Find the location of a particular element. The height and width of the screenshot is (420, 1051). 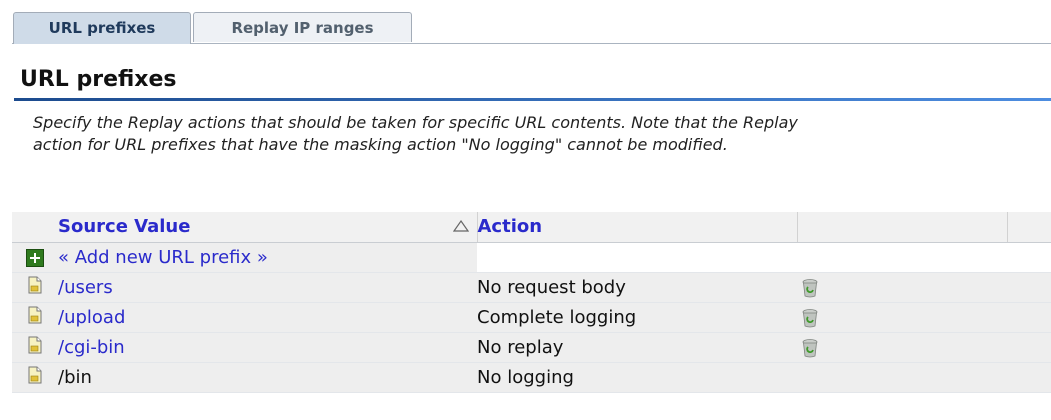

table-row: /cgi-bin No replay is located at coordinates (531, 347).